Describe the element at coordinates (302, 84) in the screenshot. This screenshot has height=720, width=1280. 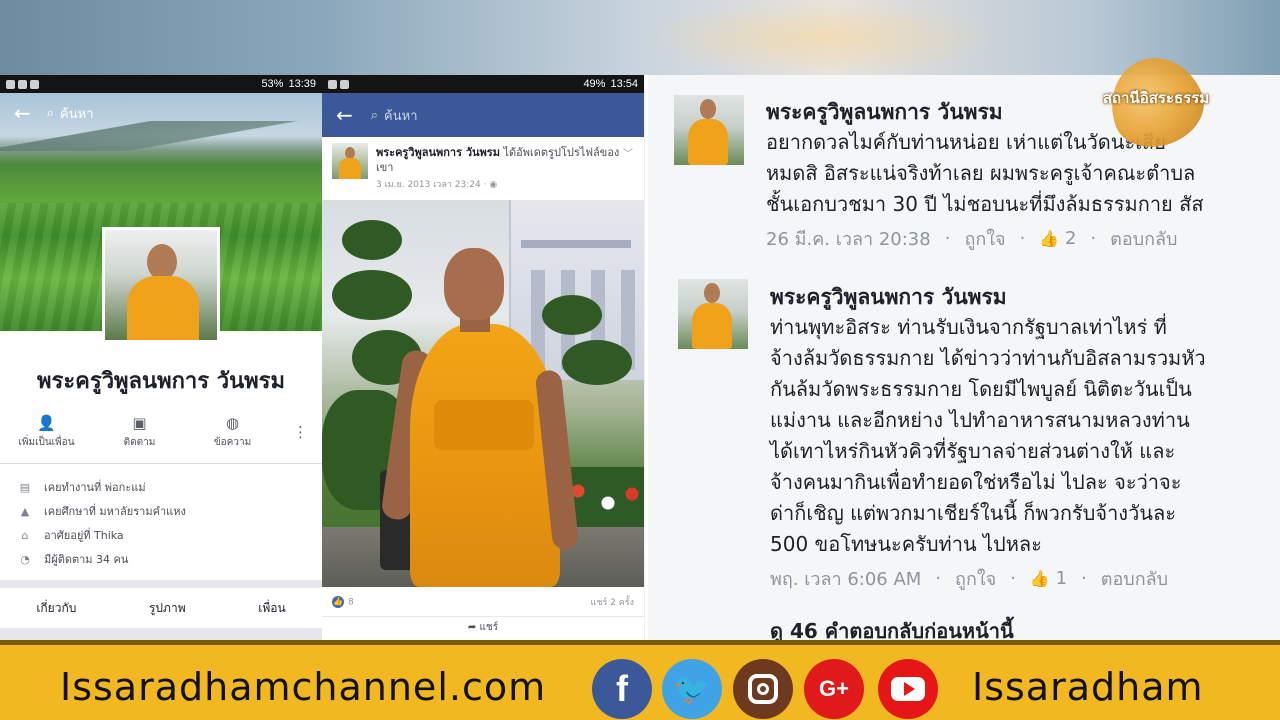
I see `clock: 13:39` at that location.